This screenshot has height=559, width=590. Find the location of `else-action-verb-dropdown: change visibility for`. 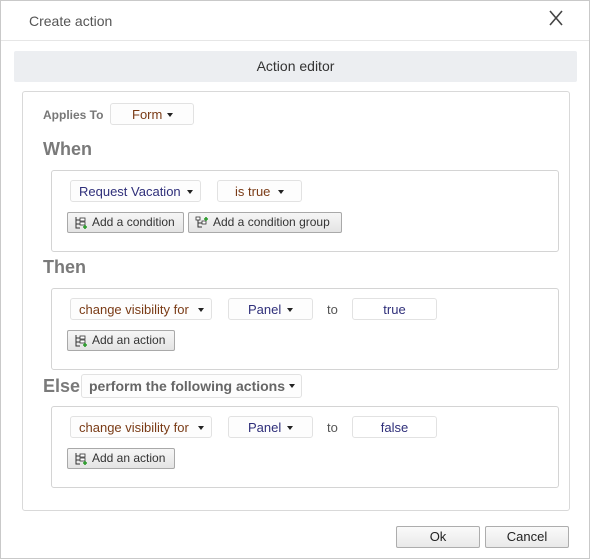

else-action-verb-dropdown: change visibility for is located at coordinates (141, 427).